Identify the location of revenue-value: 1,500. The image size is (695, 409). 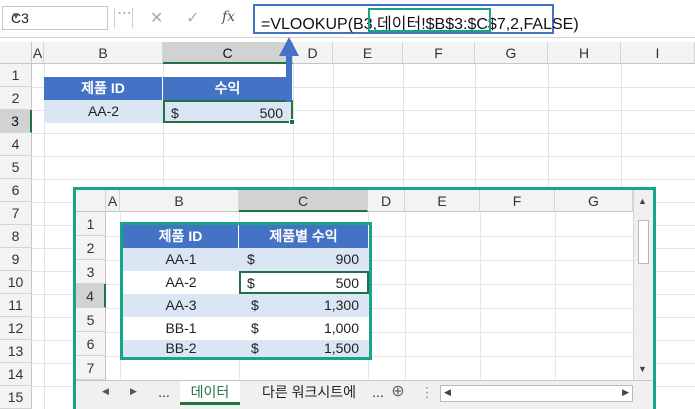
(341, 348).